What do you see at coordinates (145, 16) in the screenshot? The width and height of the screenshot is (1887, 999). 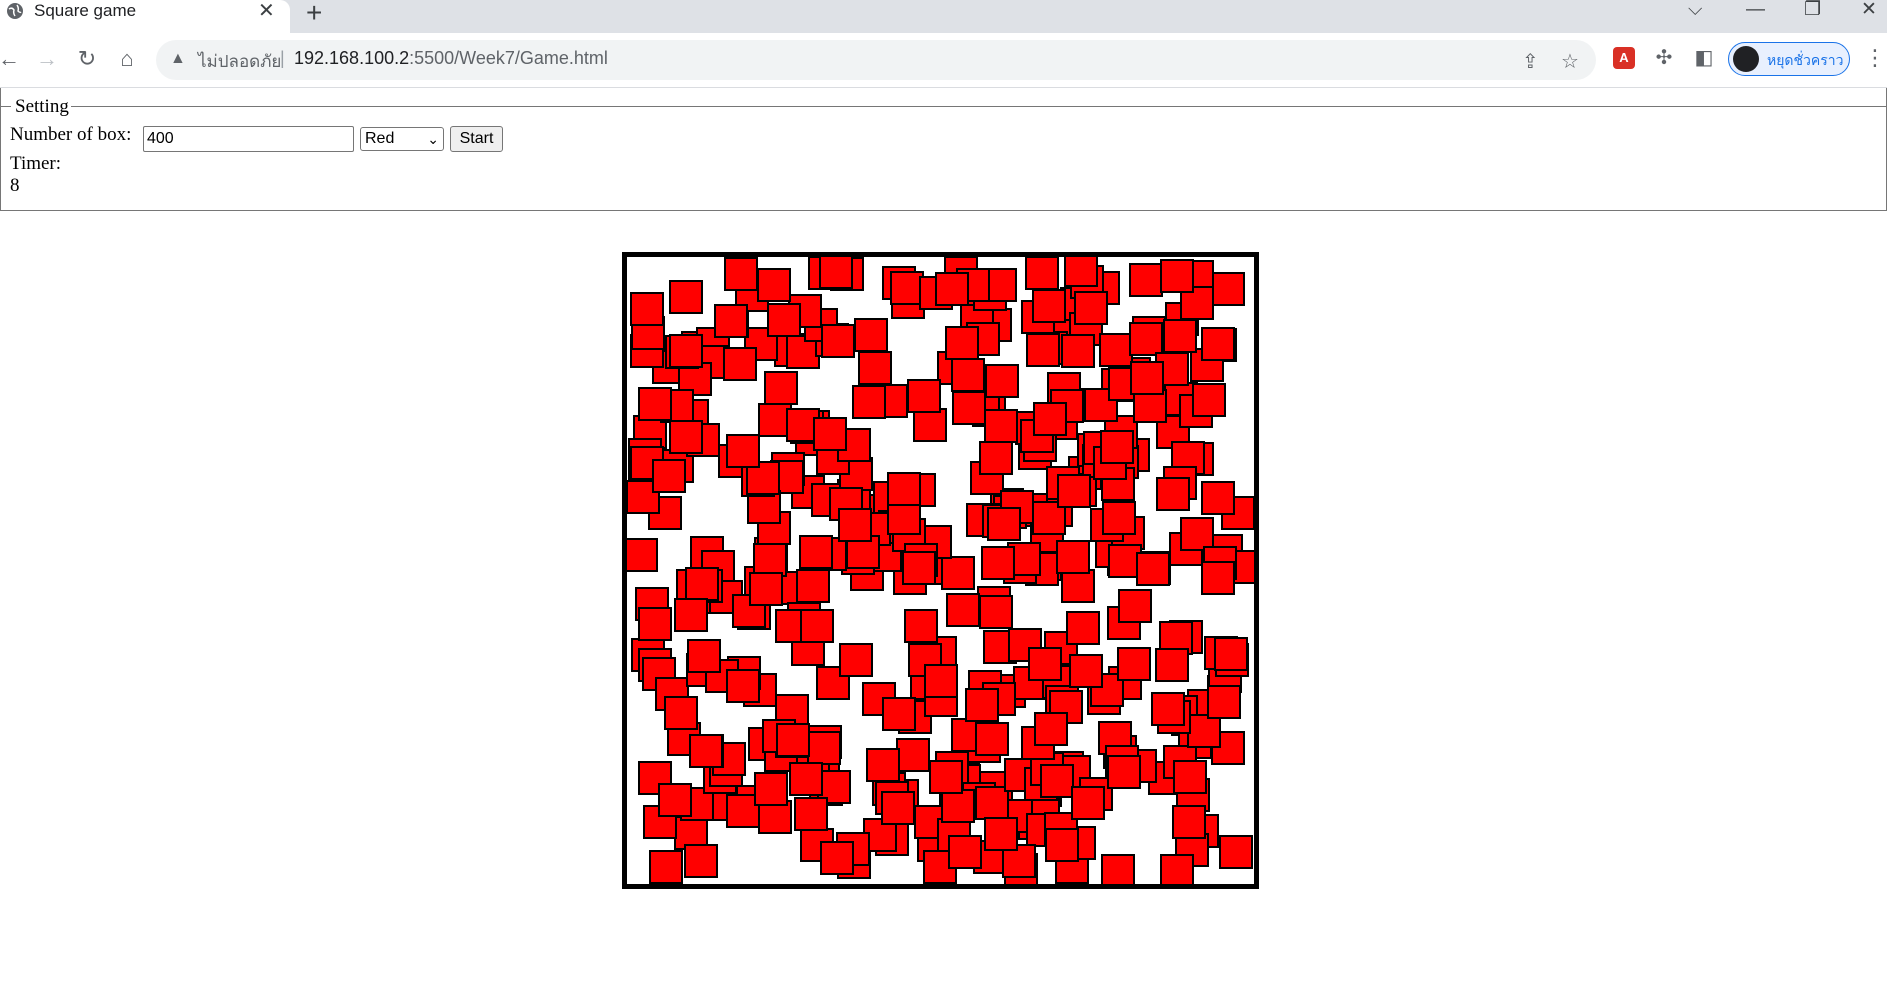 I see `tab-square-game: Square game ✕` at bounding box center [145, 16].